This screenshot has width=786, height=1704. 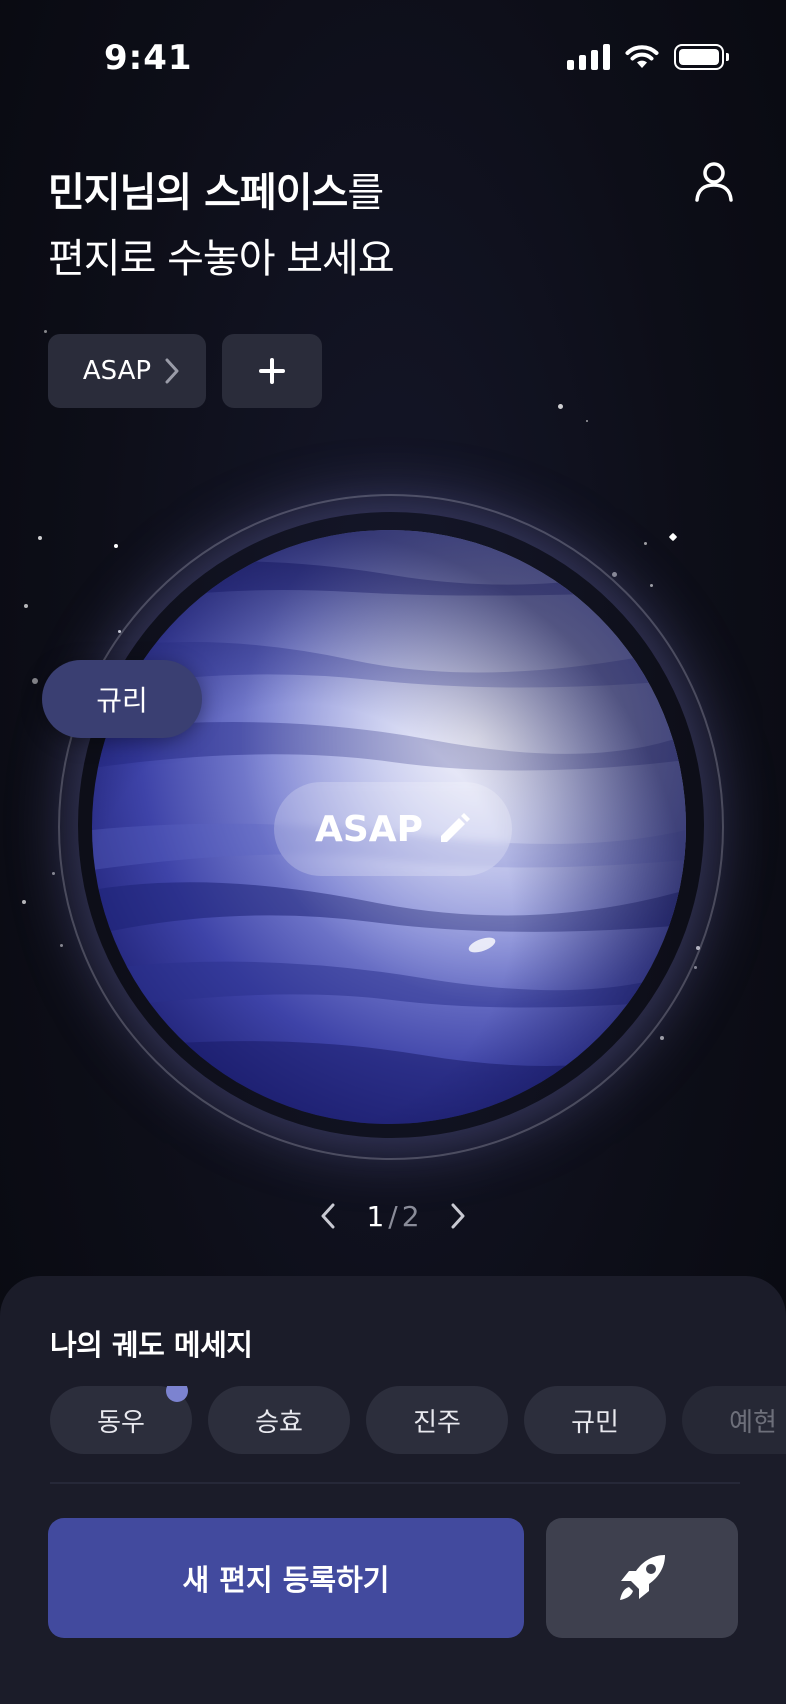 I want to click on status-time: 9:41, so click(x=148, y=58).